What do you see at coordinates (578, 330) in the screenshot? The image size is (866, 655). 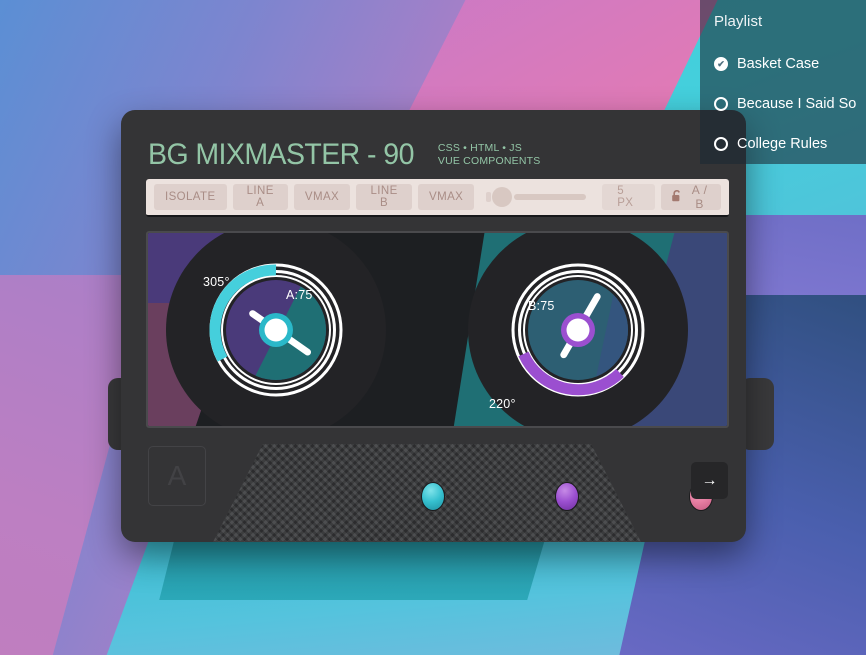 I see `gauge-b: B:75` at bounding box center [578, 330].